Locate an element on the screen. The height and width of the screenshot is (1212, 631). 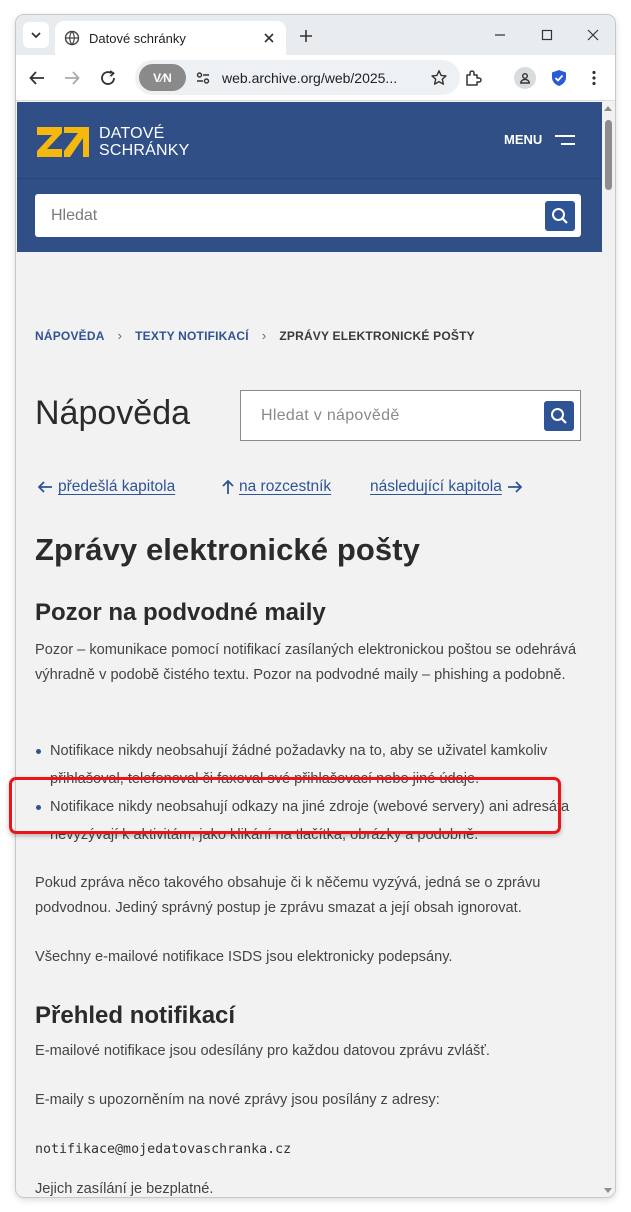
prev-chapter-link: předešlá kapitola is located at coordinates (106, 487).